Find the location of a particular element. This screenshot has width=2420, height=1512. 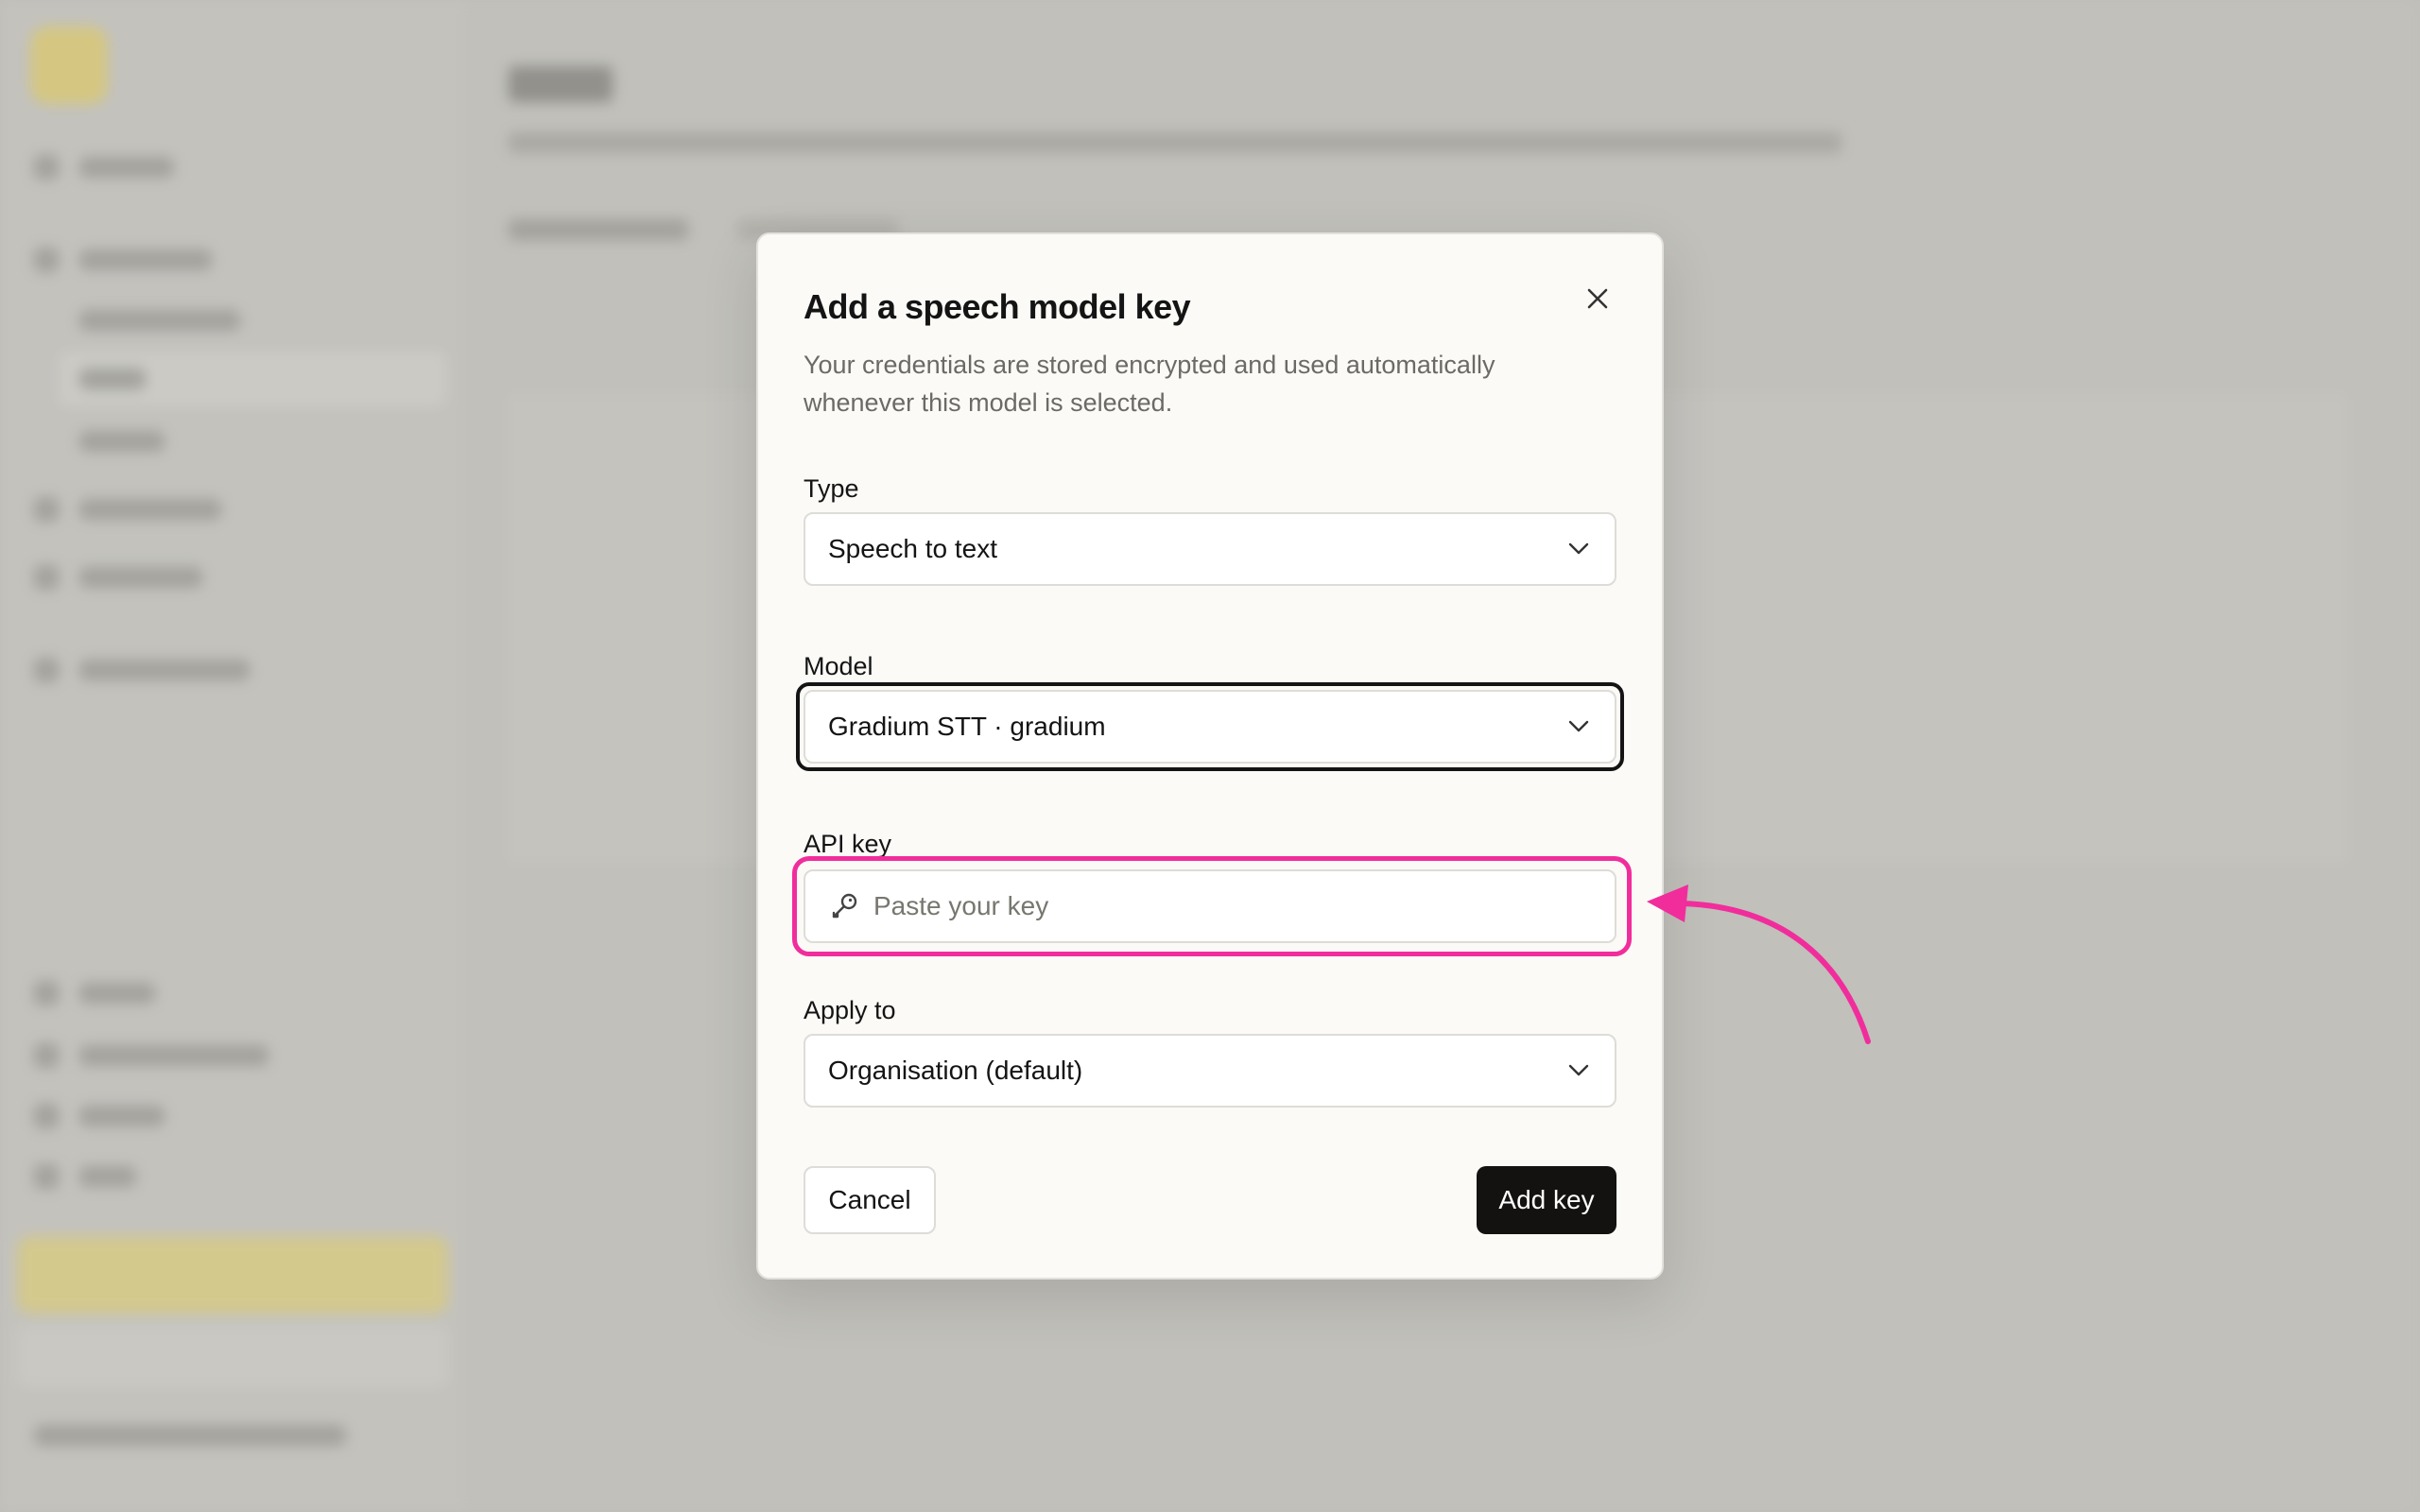

close-icon is located at coordinates (1597, 298).